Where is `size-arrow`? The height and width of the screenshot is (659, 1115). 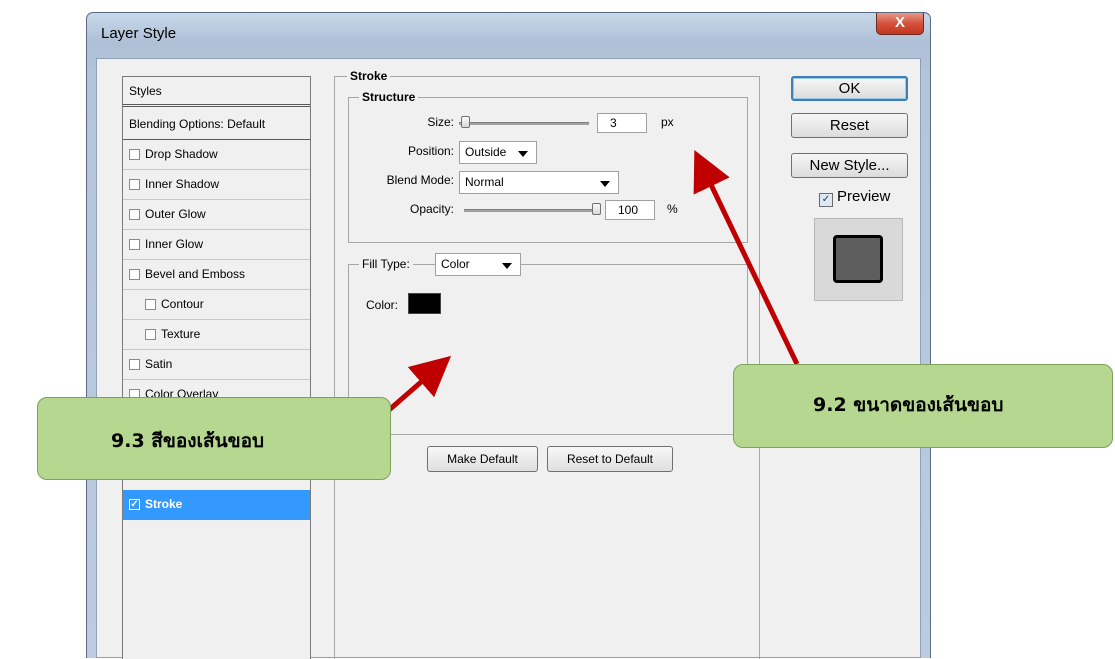
size-arrow is located at coordinates (746, 257).